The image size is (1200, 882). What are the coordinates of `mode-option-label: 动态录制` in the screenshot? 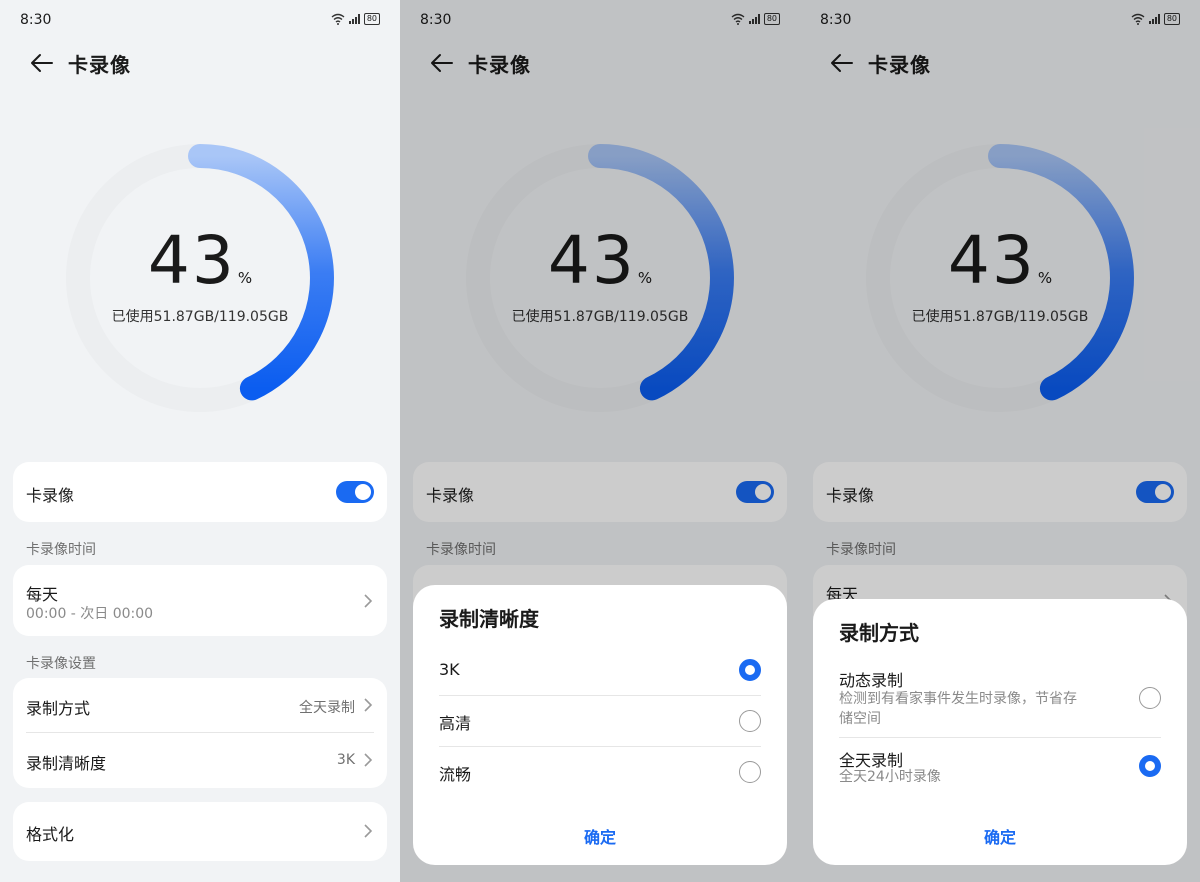 It's located at (871, 680).